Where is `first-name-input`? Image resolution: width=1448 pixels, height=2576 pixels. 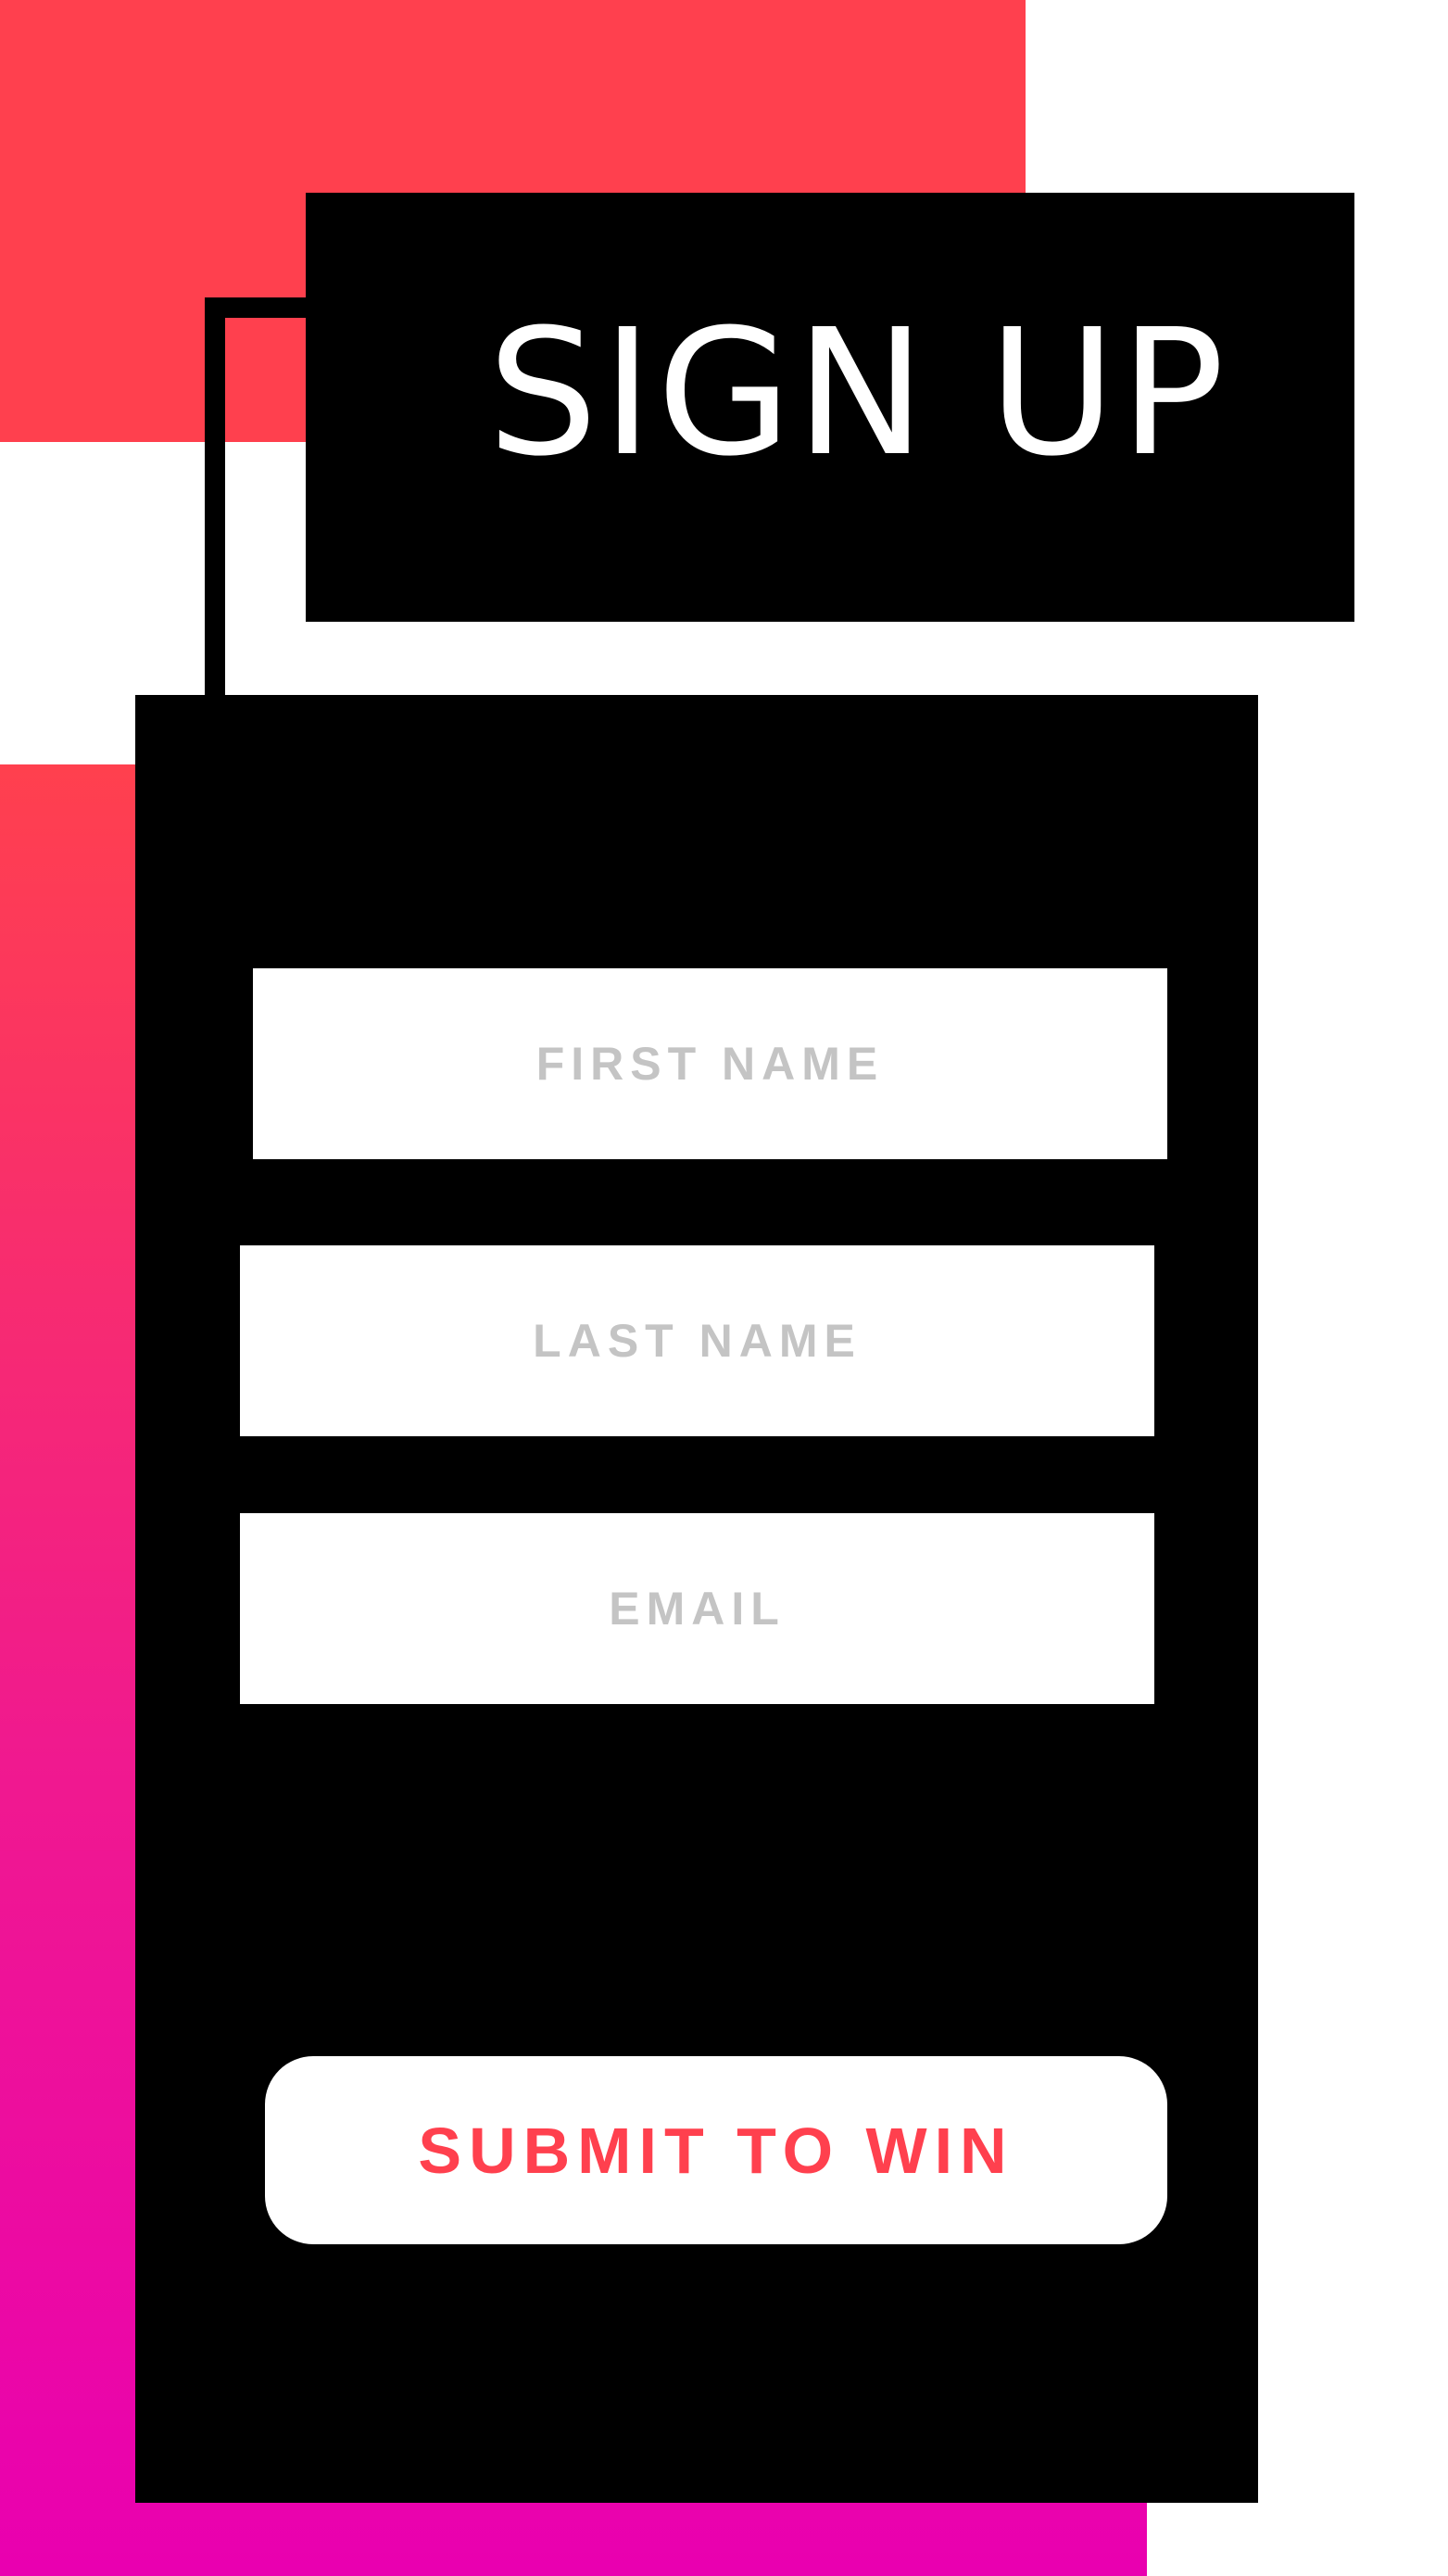 first-name-input is located at coordinates (710, 1064).